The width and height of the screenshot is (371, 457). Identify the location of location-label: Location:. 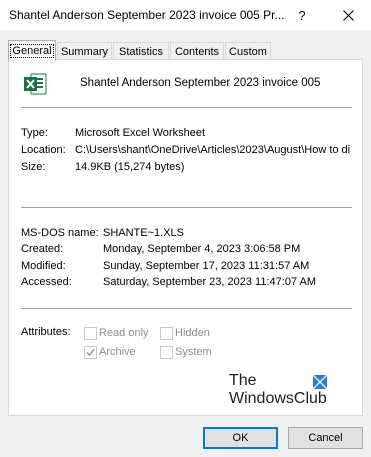
(43, 150).